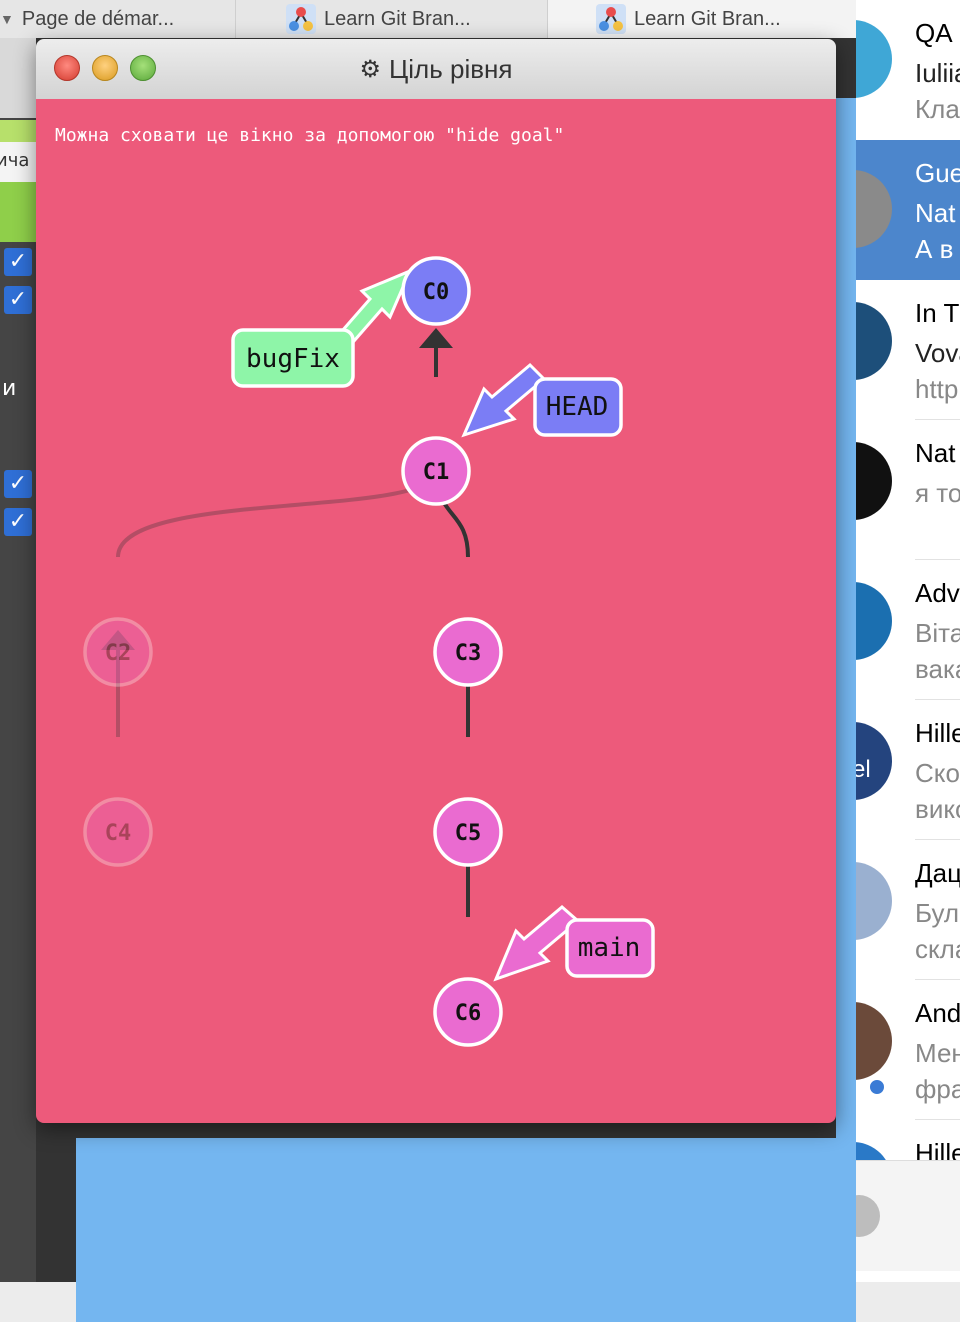 The height and width of the screenshot is (1322, 960). What do you see at coordinates (935, 213) in the screenshot?
I see `chat-sender: Nat` at bounding box center [935, 213].